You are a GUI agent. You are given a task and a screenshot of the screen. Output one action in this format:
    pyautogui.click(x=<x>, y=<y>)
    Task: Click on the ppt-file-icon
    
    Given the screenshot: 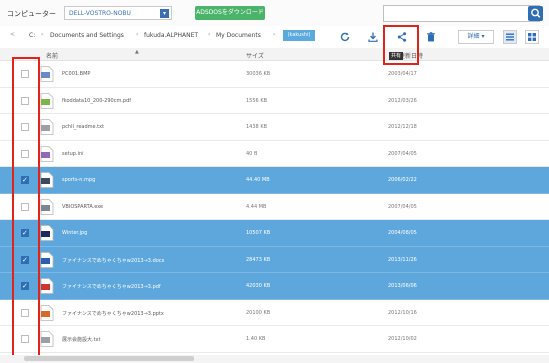 What is the action you would take?
    pyautogui.click(x=47, y=312)
    